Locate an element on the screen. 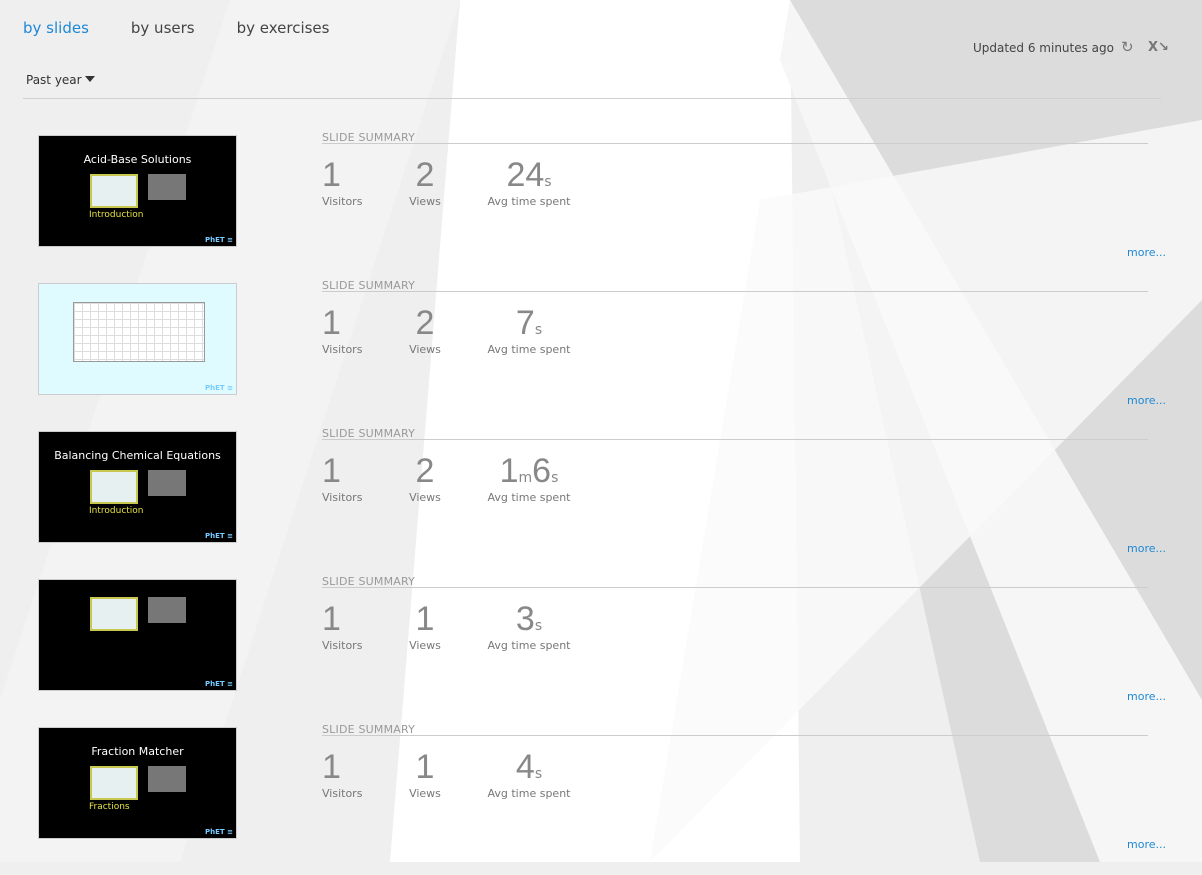 Image resolution: width=1202 pixels, height=875 pixels. date-range-dropdown: Past year is located at coordinates (60, 80).